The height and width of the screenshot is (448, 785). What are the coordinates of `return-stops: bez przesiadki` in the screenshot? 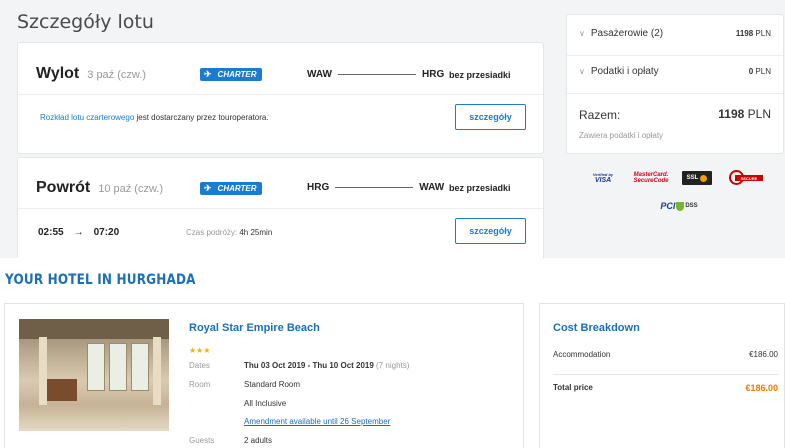 It's located at (480, 188).